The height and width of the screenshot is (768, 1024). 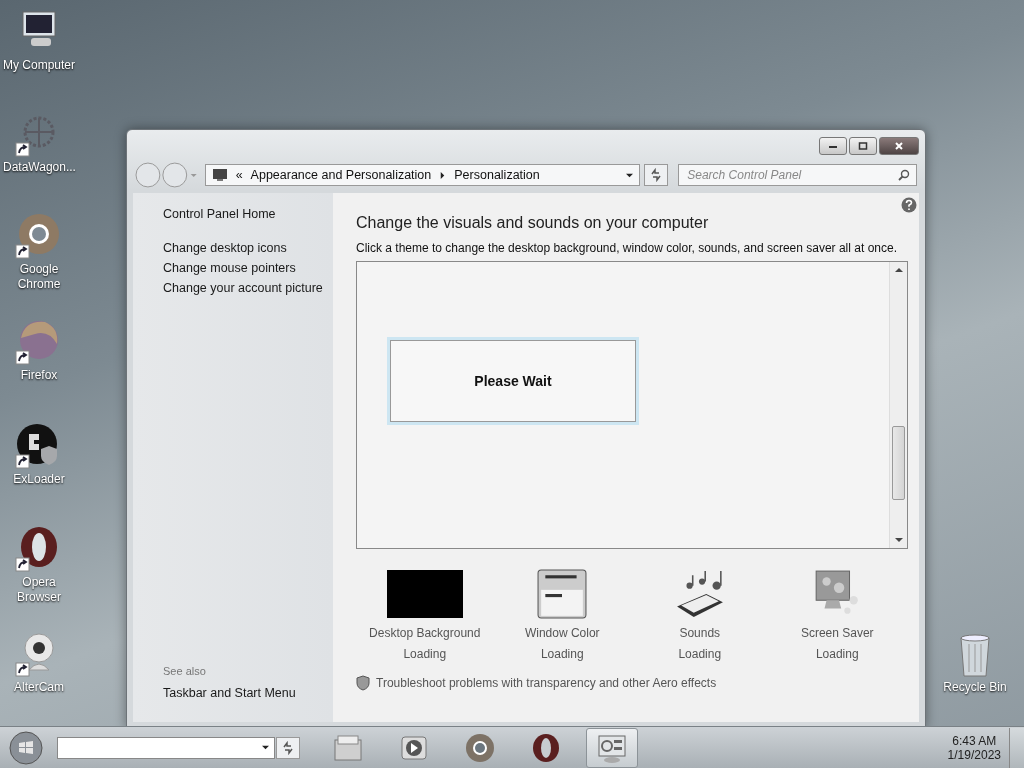 I want to click on search-field: Search Control Panel, so click(x=797, y=175).